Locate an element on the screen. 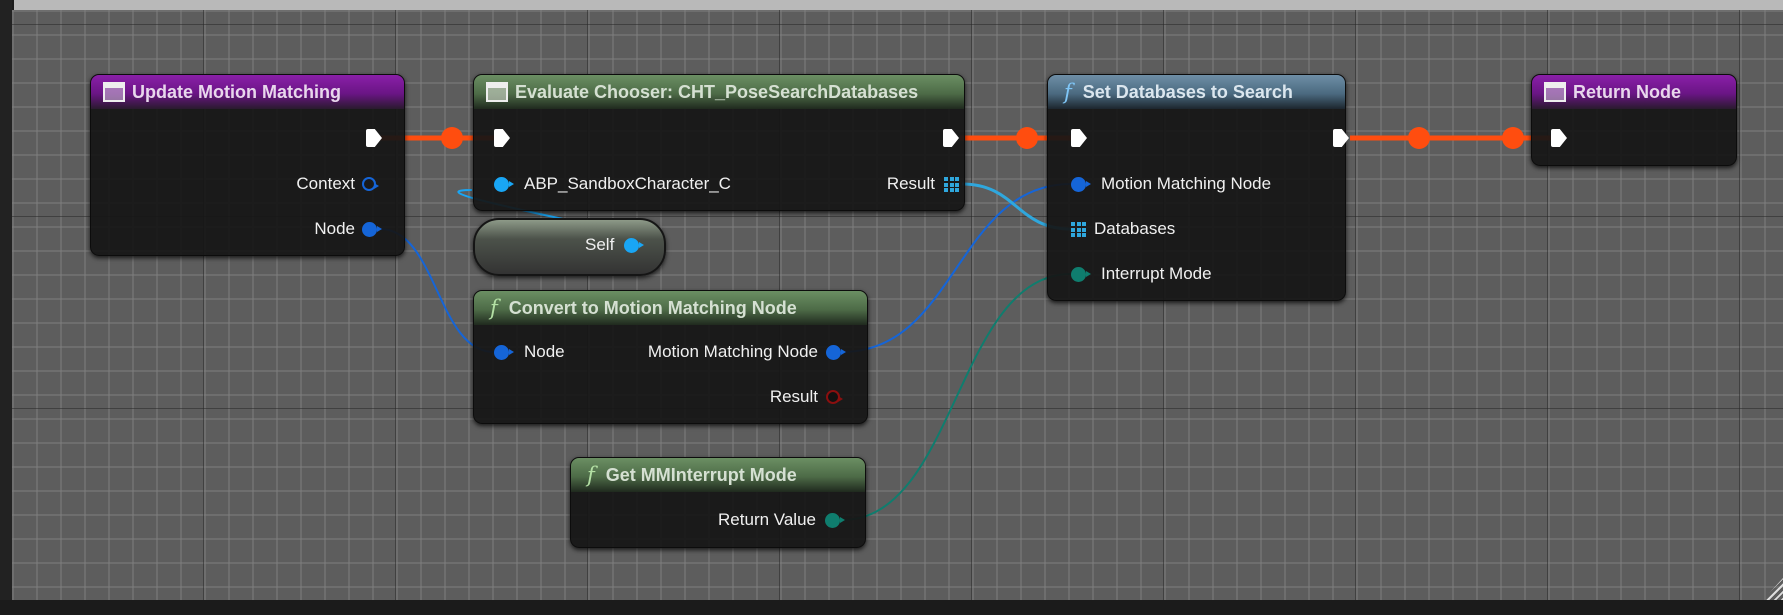  return-value-pin is located at coordinates (835, 520).